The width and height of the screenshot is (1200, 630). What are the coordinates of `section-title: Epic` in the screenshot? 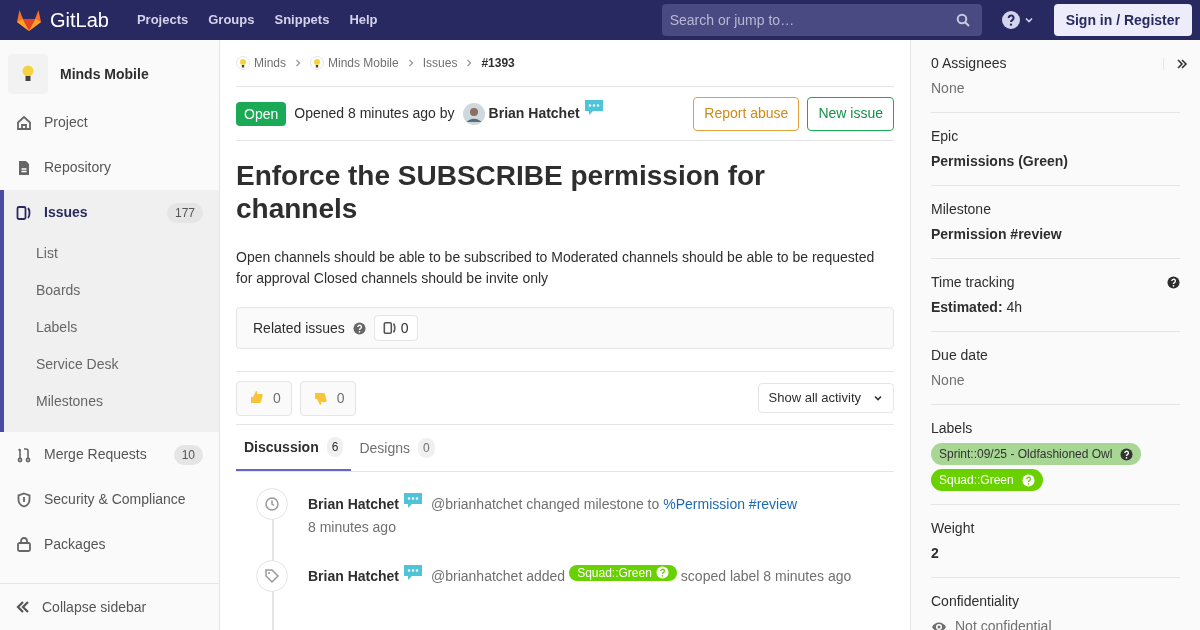 It's located at (945, 136).